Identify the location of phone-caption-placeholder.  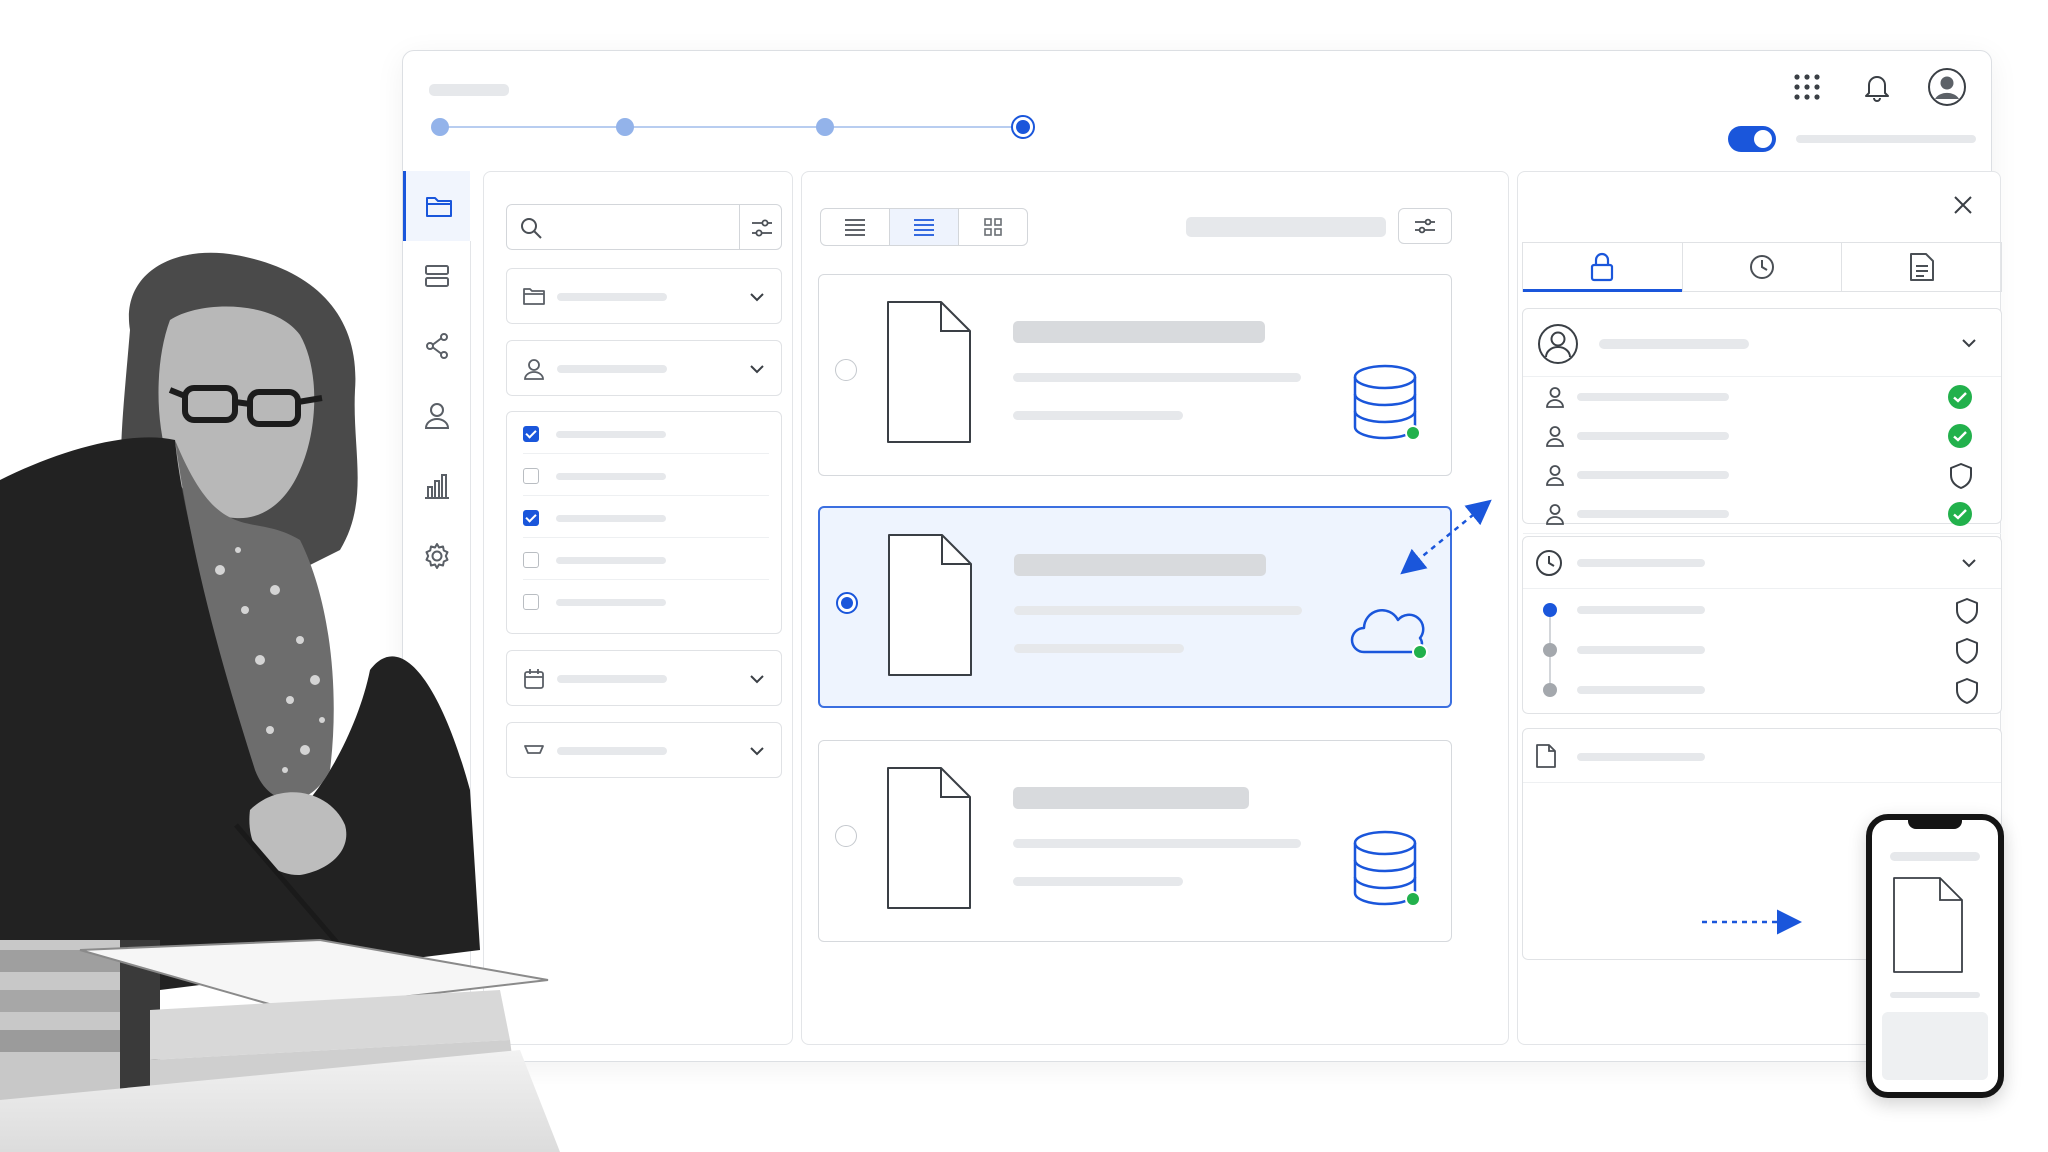
(1935, 995).